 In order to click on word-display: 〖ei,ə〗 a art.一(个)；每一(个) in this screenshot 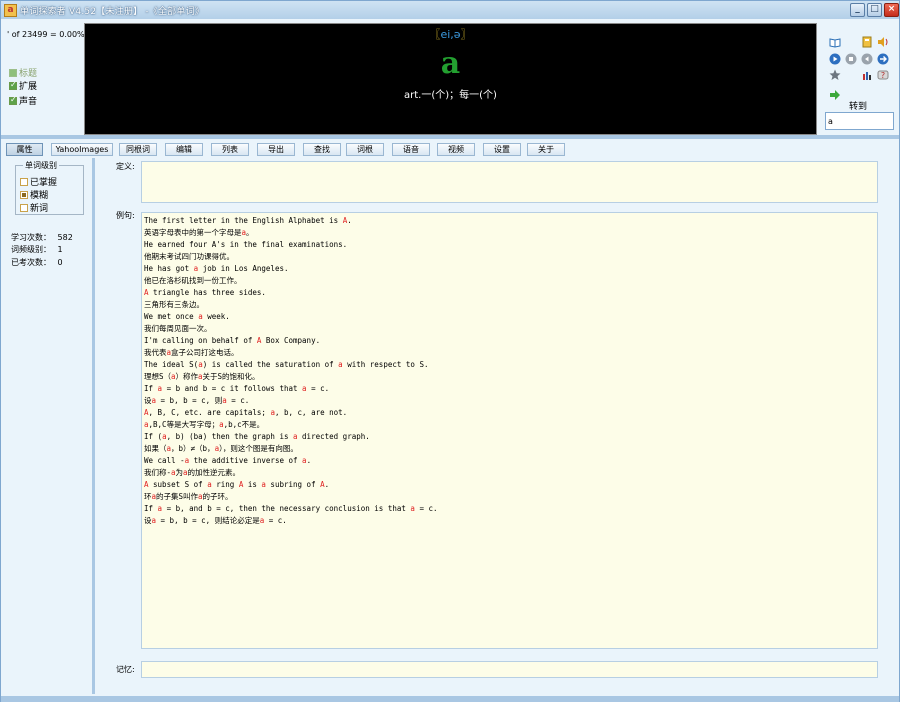, I will do `click(450, 79)`.